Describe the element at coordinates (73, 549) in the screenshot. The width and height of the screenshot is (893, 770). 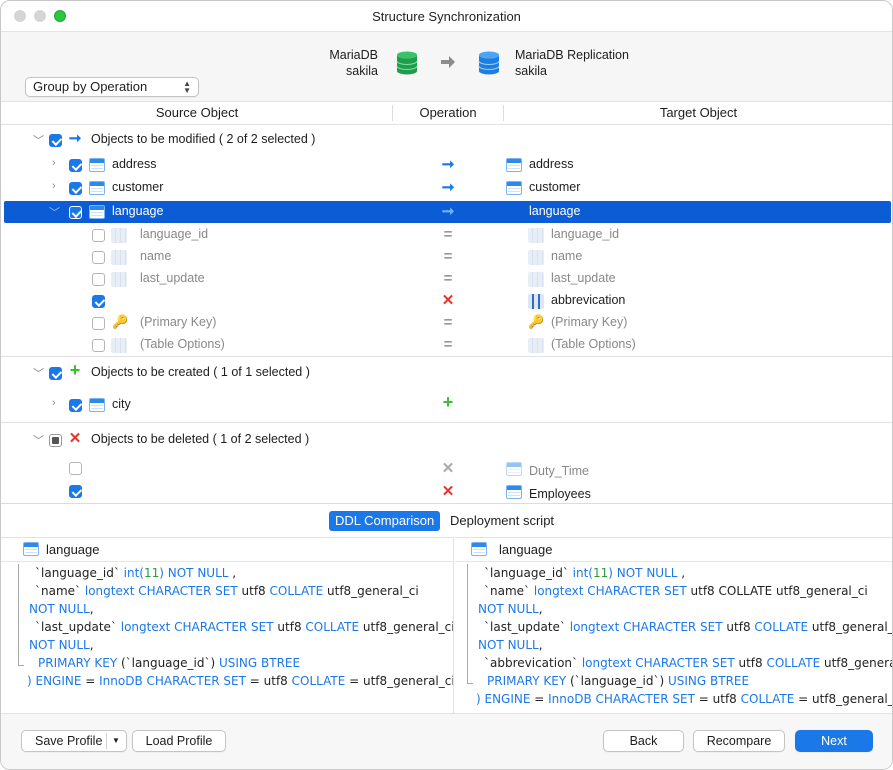
I see `ddl-source-table-name: language` at that location.